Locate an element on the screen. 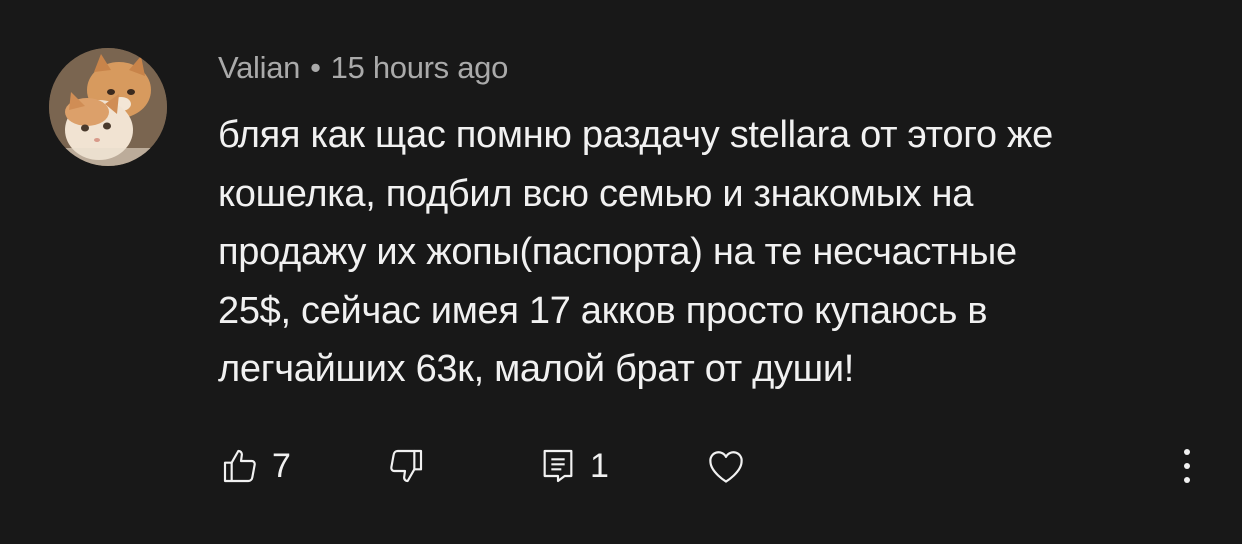 This screenshot has height=544, width=1242. avatar is located at coordinates (108, 107).